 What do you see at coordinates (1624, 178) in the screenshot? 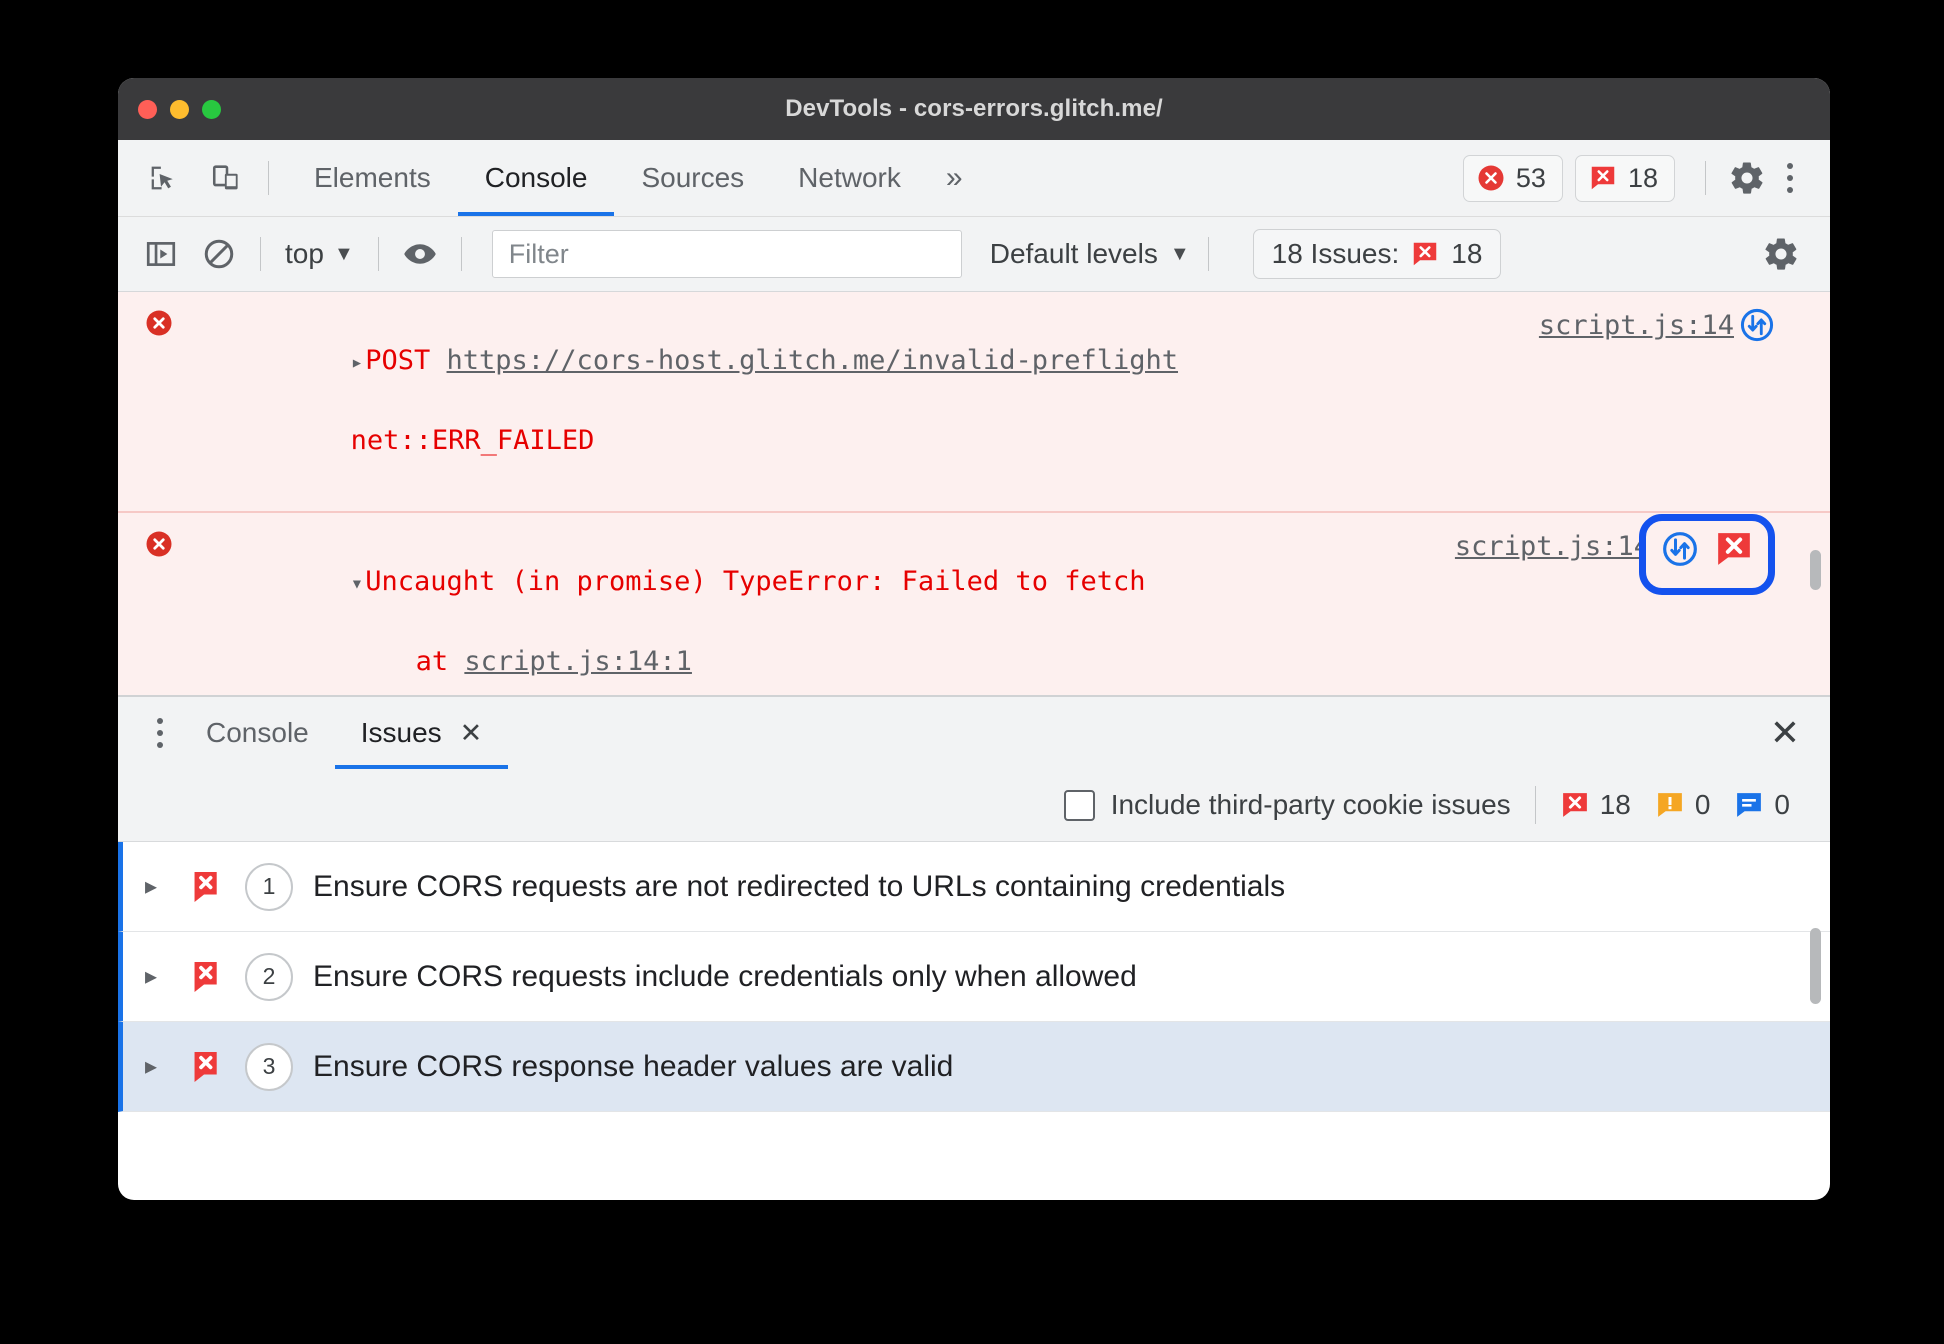
I see `issues-count-chip: 18` at bounding box center [1624, 178].